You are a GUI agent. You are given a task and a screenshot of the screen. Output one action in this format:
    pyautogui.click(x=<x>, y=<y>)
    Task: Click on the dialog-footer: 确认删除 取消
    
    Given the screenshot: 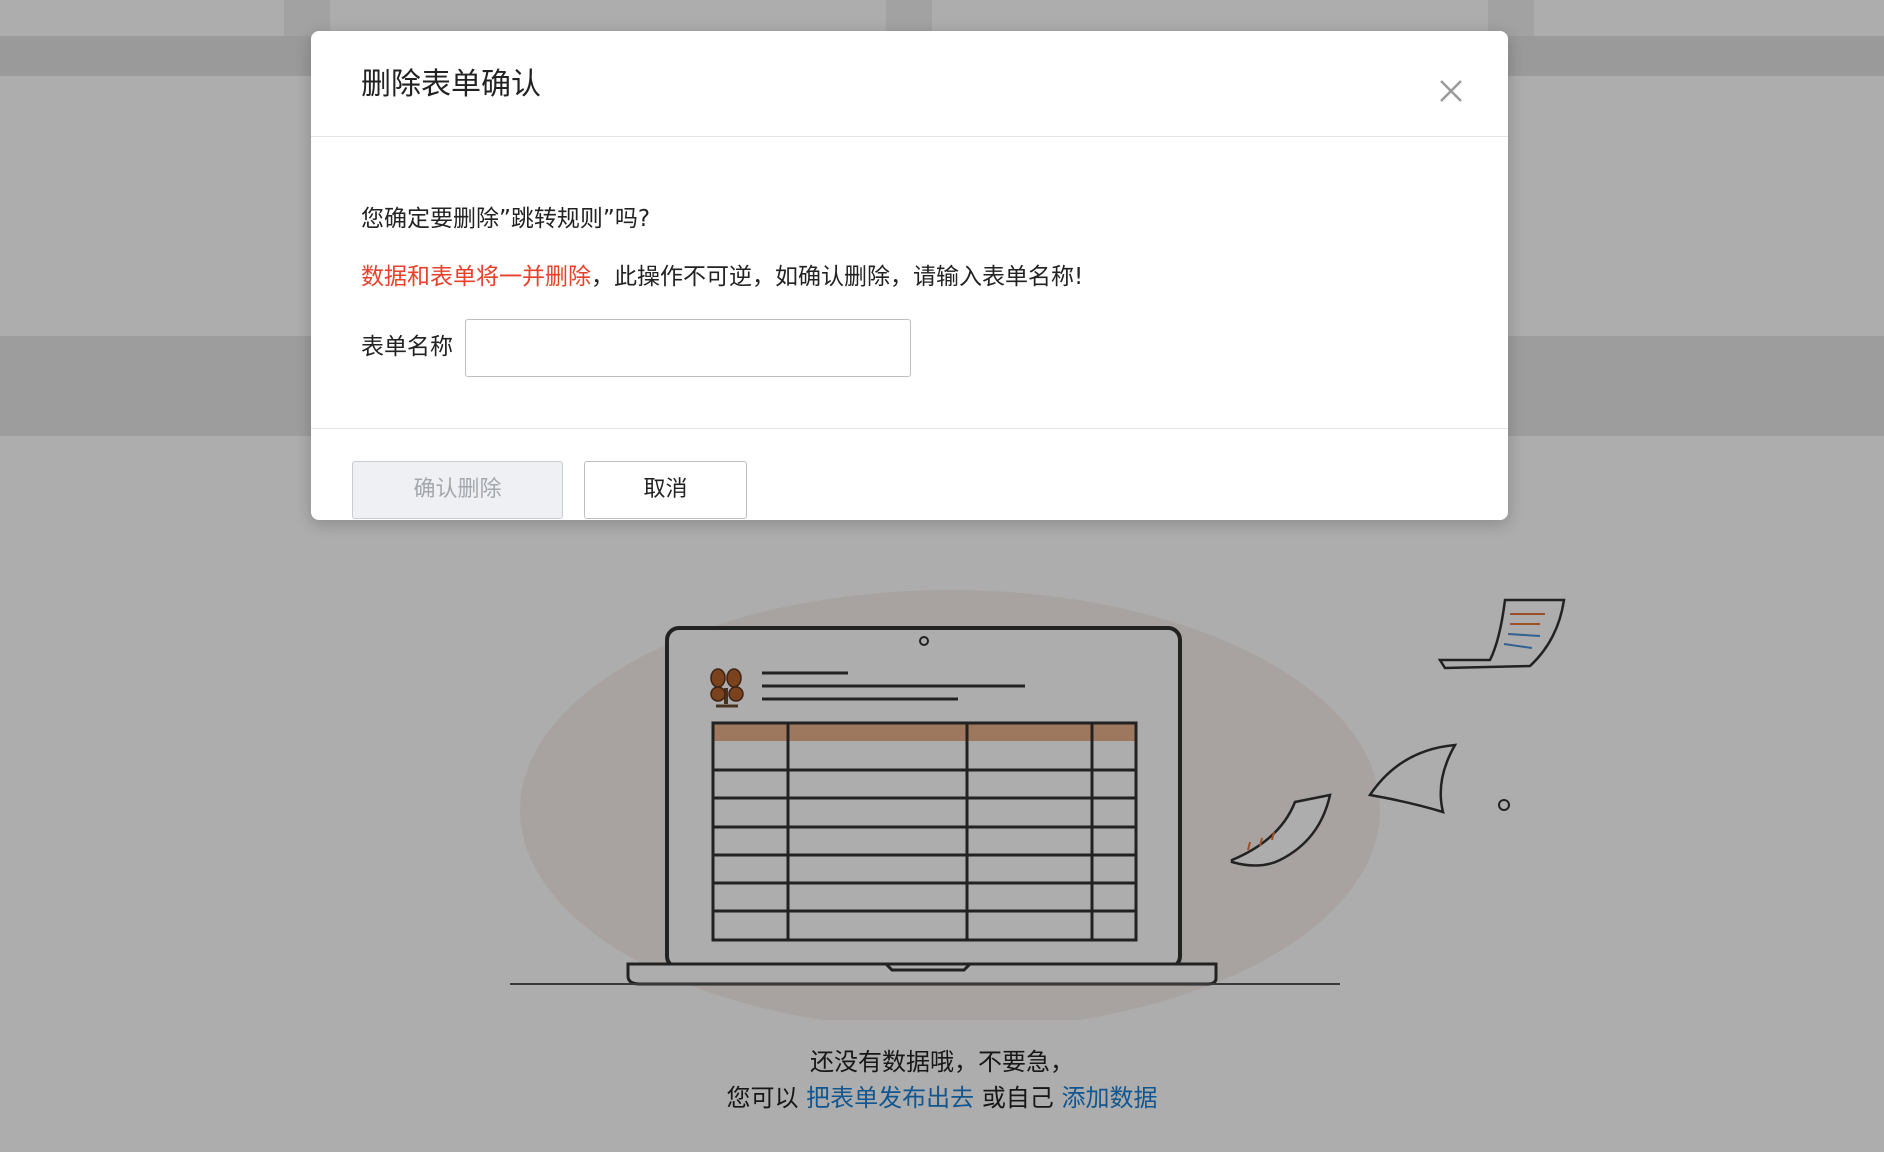 What is the action you would take?
    pyautogui.click(x=909, y=474)
    